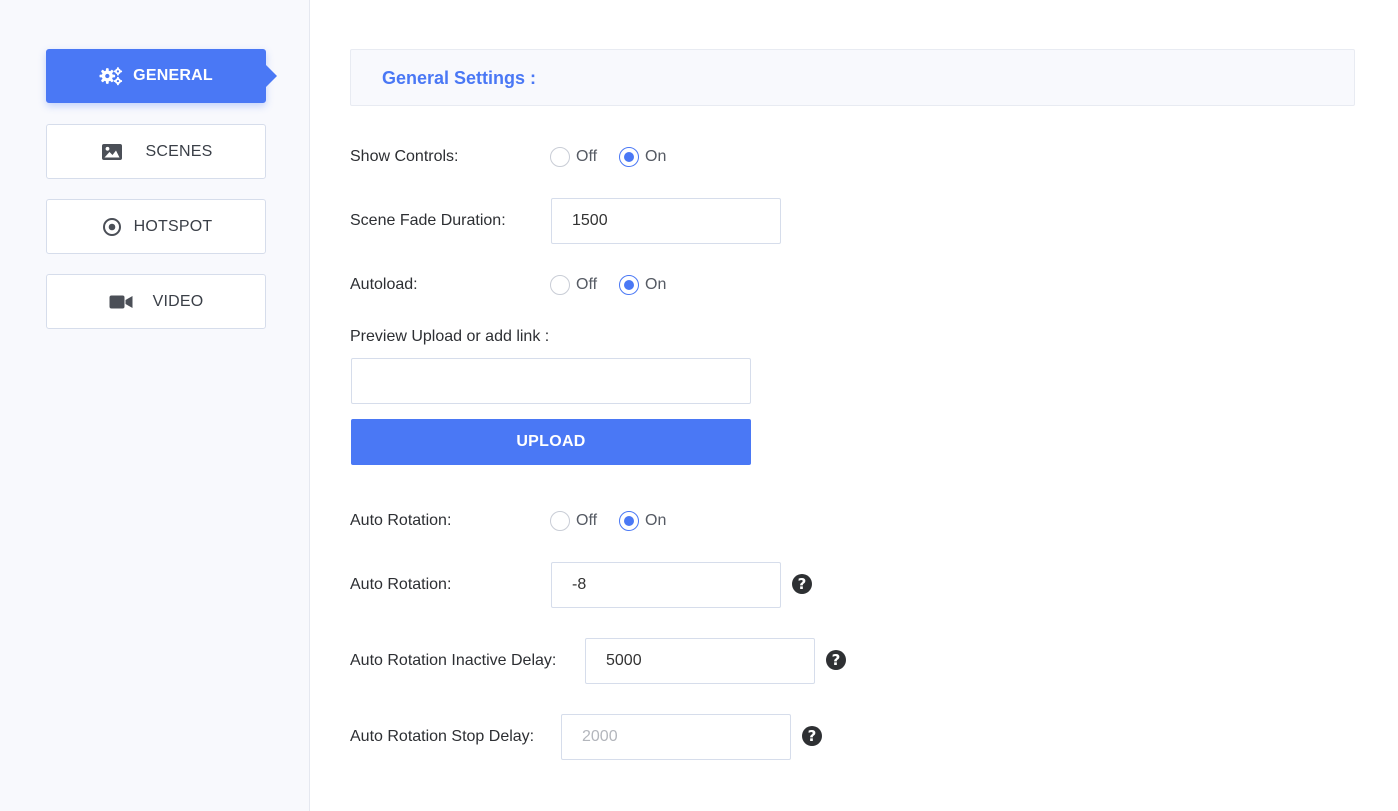  Describe the element at coordinates (401, 520) in the screenshot. I see `auto-rotation-toggle-label: Auto Rotation:` at that location.